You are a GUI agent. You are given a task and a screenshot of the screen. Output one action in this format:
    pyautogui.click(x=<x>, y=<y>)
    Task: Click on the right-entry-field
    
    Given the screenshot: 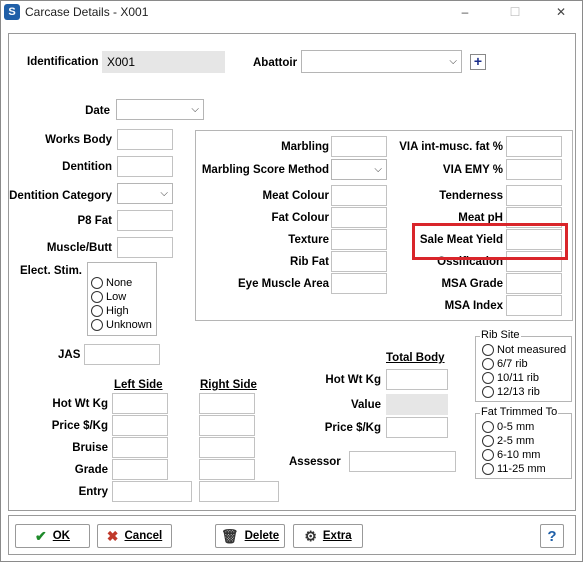 What is the action you would take?
    pyautogui.click(x=239, y=491)
    